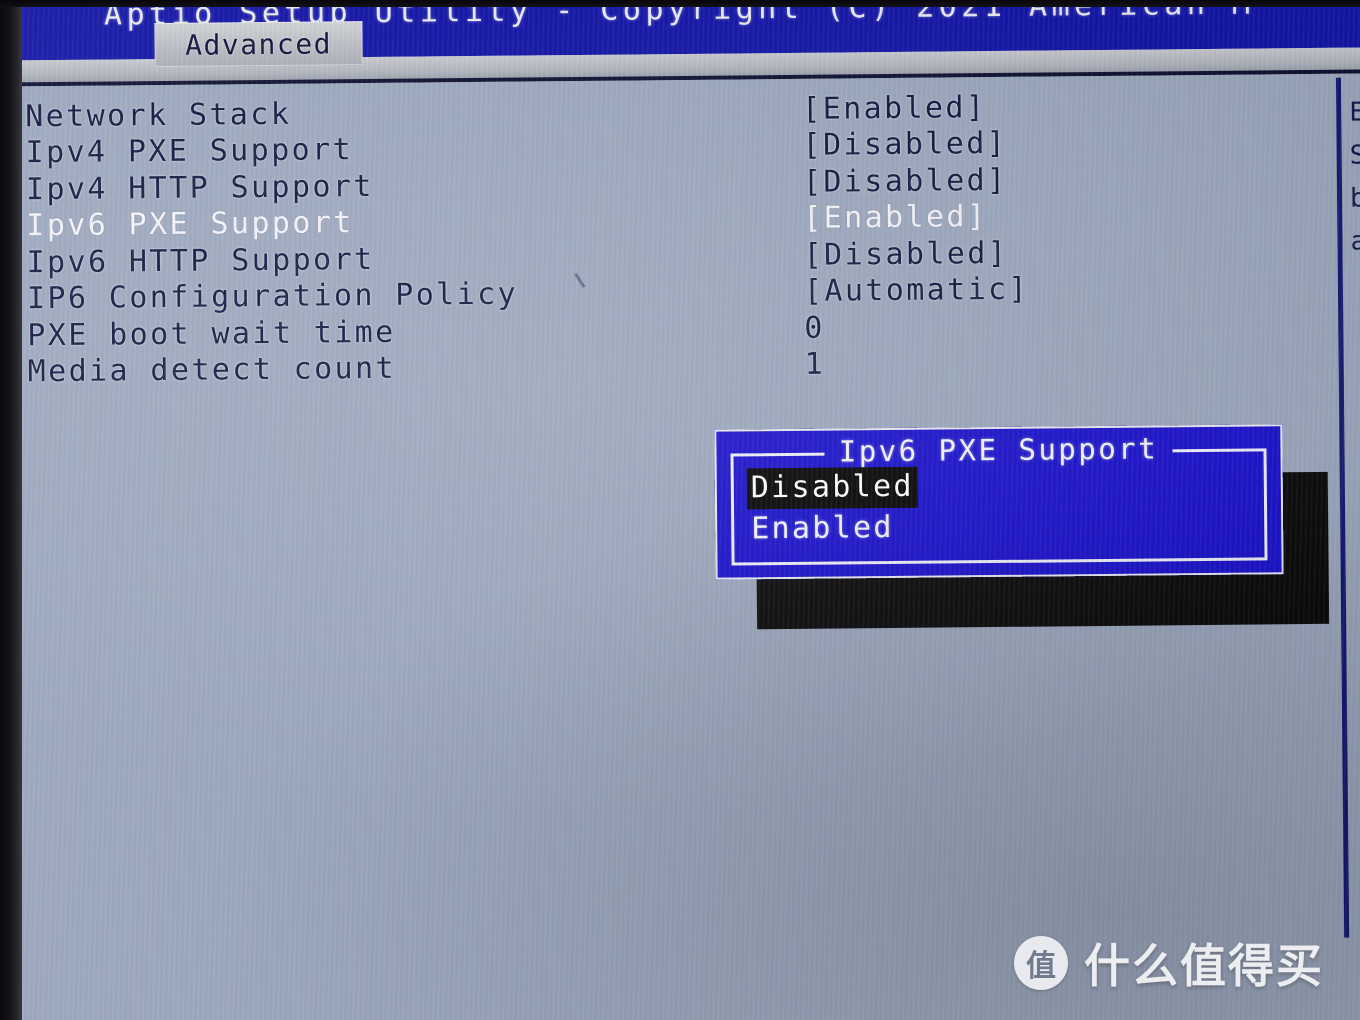 Image resolution: width=1360 pixels, height=1020 pixels. What do you see at coordinates (11, 510) in the screenshot?
I see `monitor-bezel-left` at bounding box center [11, 510].